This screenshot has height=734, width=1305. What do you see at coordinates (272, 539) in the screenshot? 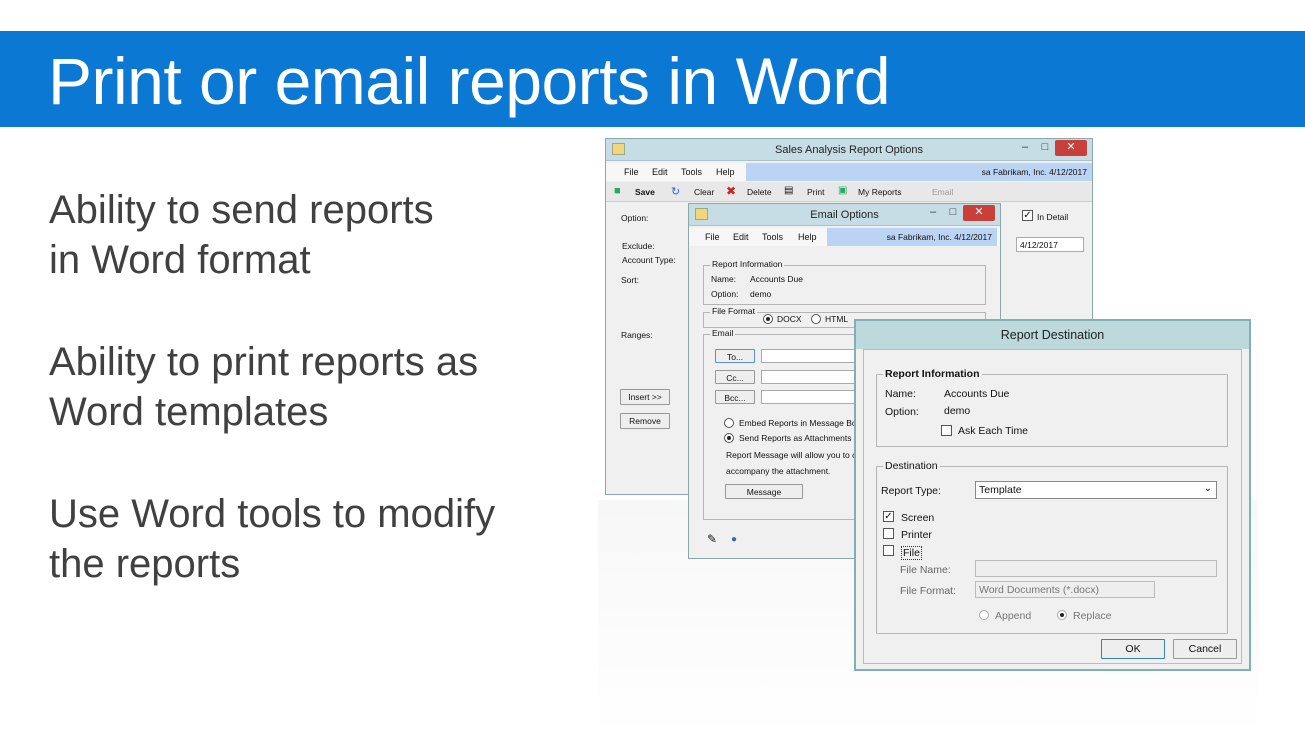
I see `bullet-3: Use Word tools to modify the reports` at bounding box center [272, 539].